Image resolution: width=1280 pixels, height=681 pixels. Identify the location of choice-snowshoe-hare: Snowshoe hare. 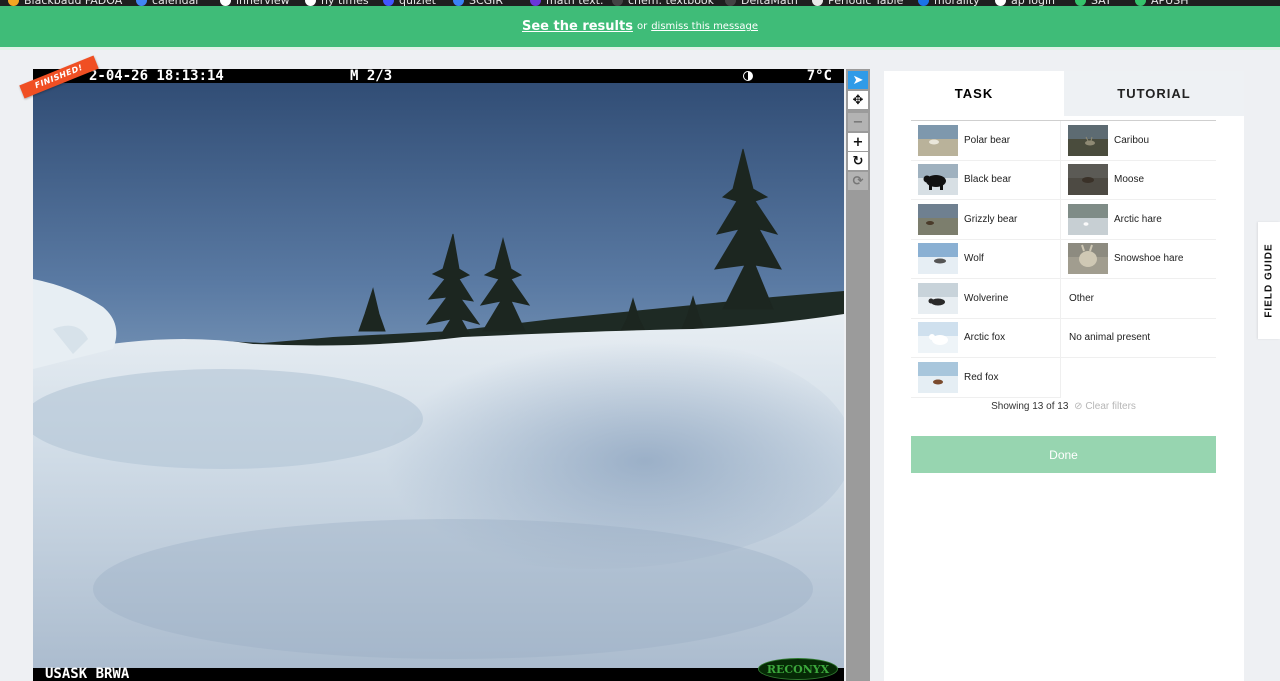
(1138, 259).